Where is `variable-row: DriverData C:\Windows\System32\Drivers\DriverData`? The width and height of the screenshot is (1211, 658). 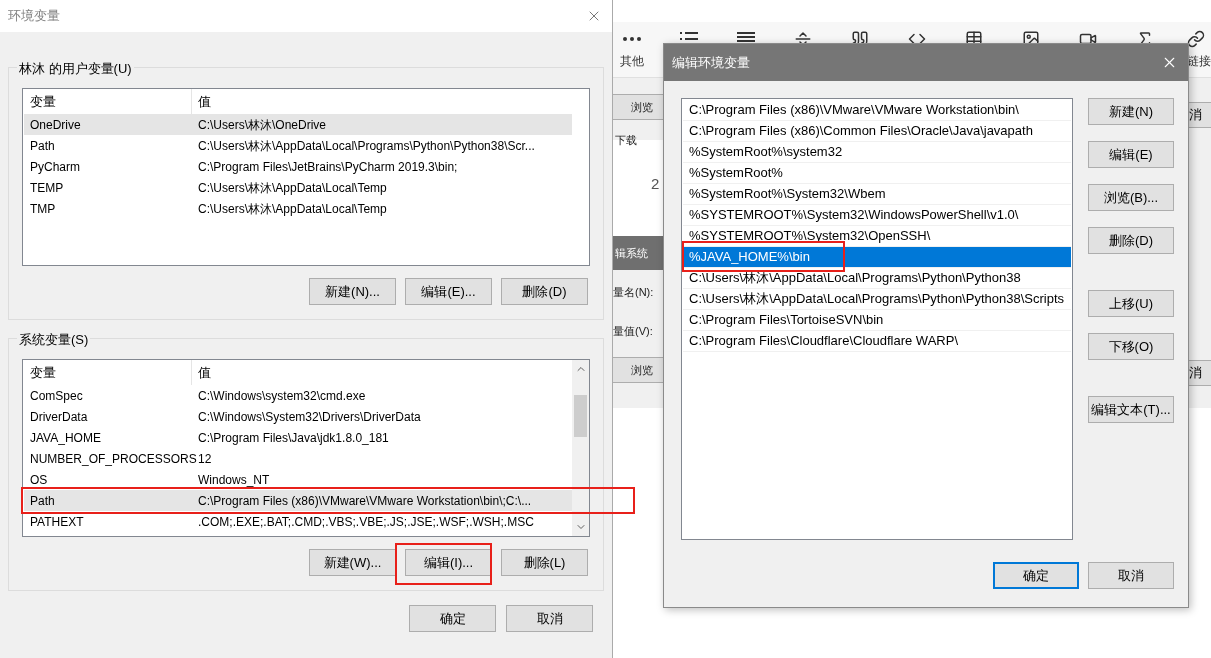
variable-row: DriverData C:\Windows\System32\Drivers\DriverData is located at coordinates (298, 416).